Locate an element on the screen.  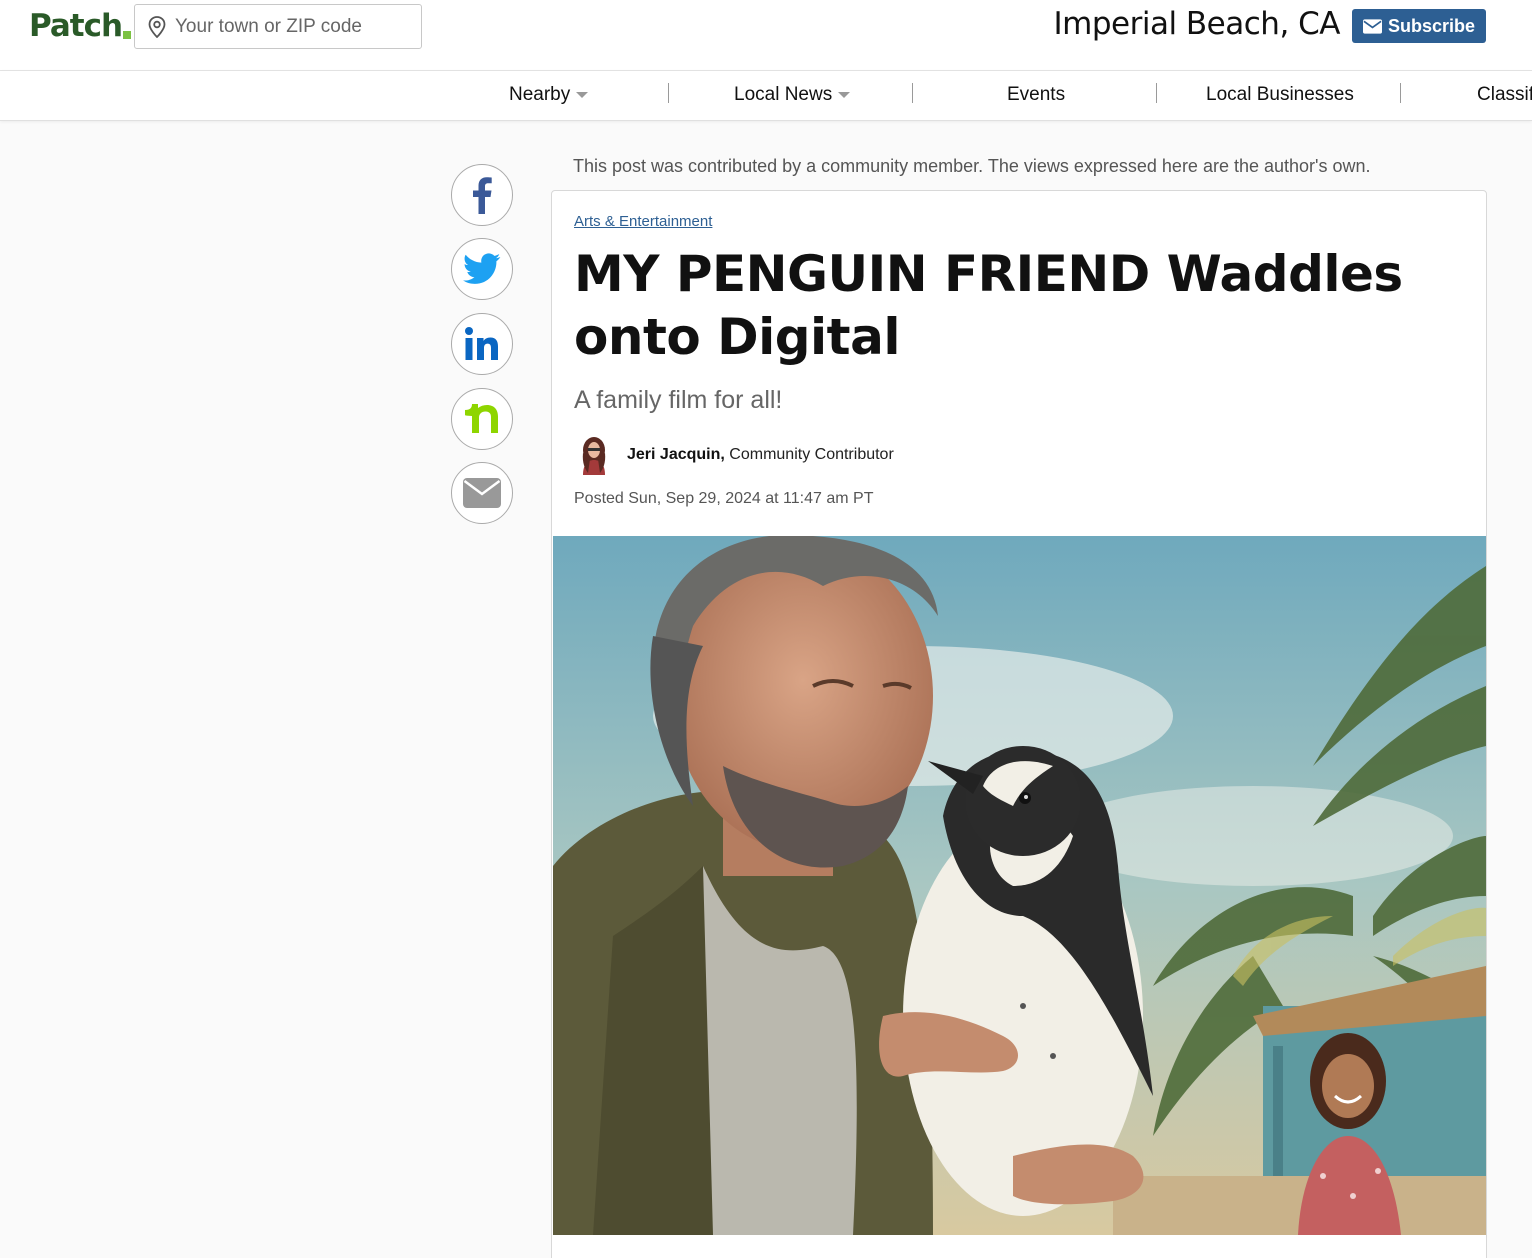
patch-logo: Patch is located at coordinates (80, 26).